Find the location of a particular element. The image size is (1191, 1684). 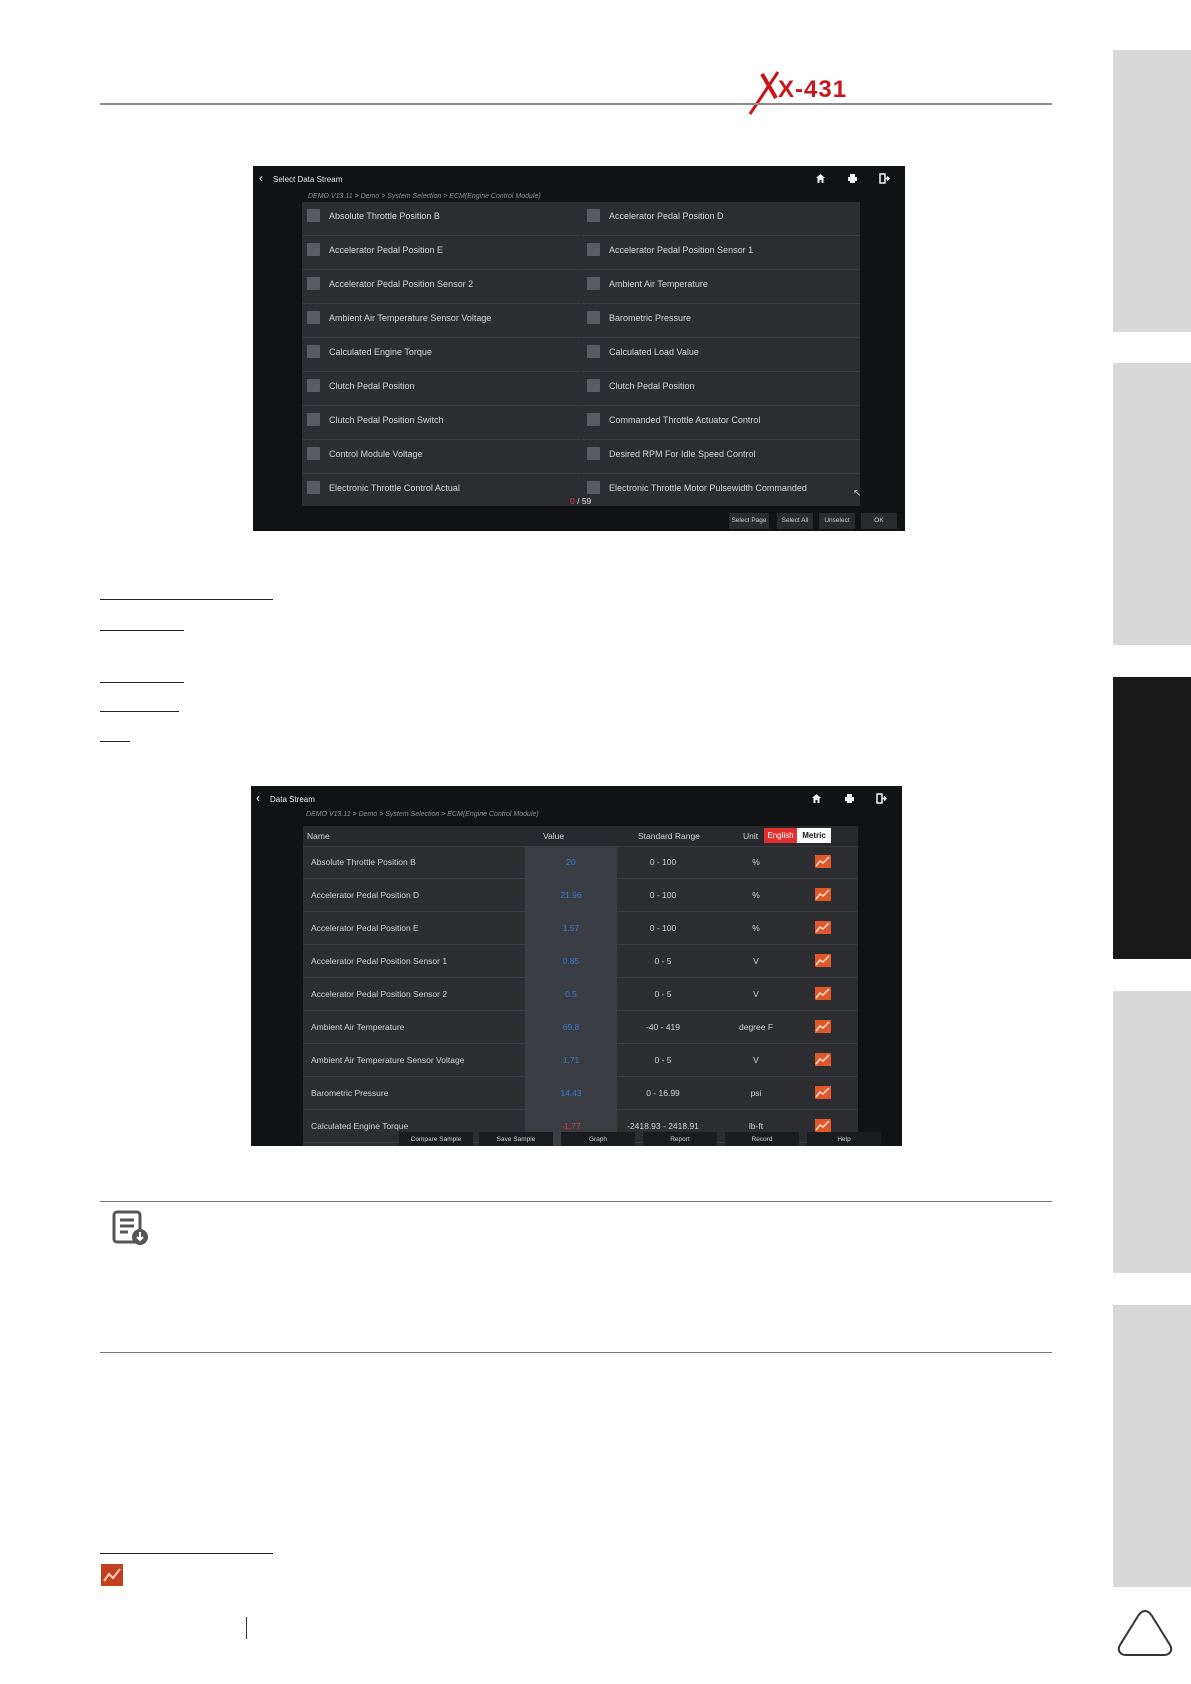

ok-button: OK is located at coordinates (879, 521).